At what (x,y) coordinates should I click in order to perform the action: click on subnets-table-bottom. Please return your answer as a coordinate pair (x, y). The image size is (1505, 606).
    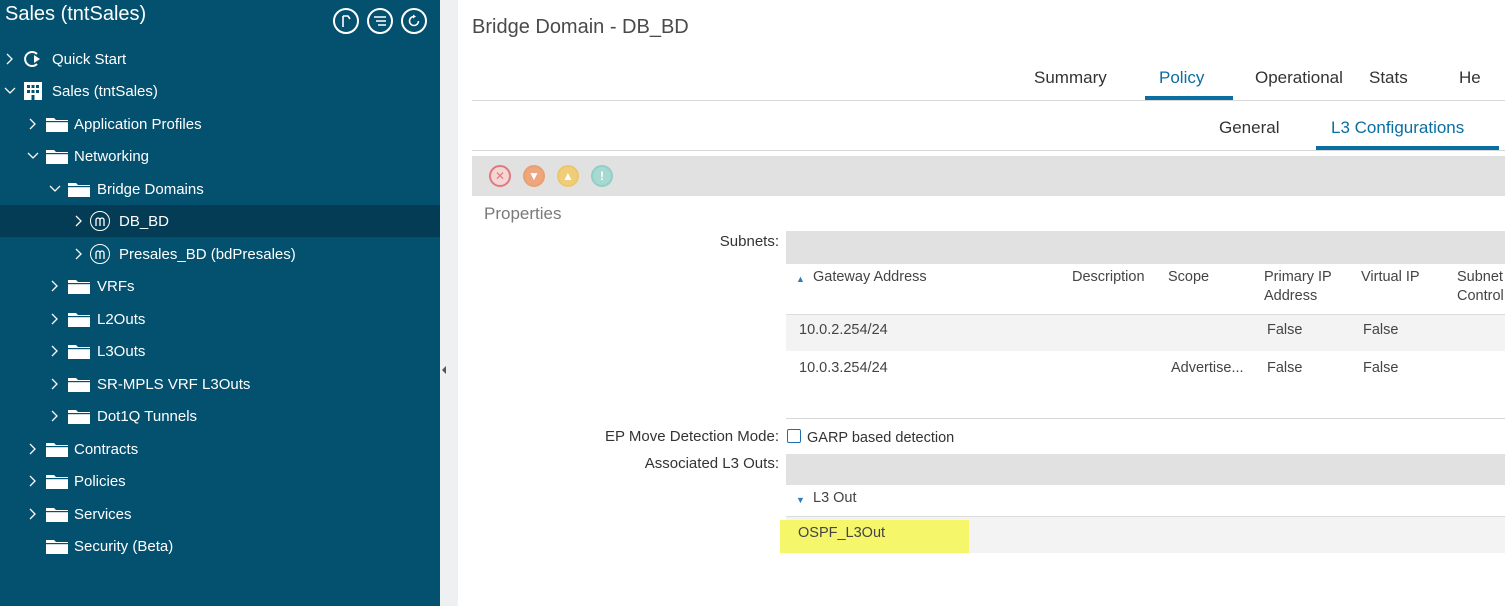
    Looking at the image, I should click on (1145, 418).